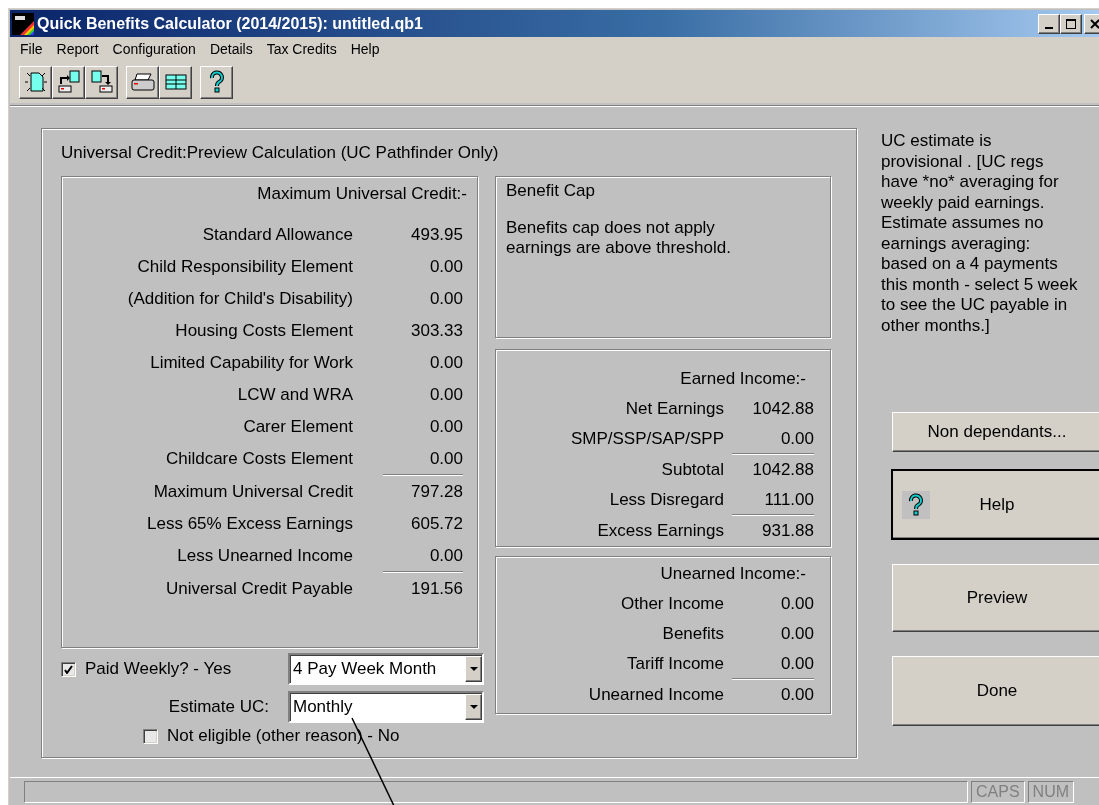 Image resolution: width=1099 pixels, height=805 pixels. I want to click on section-heading: Earned Income:-, so click(743, 379).